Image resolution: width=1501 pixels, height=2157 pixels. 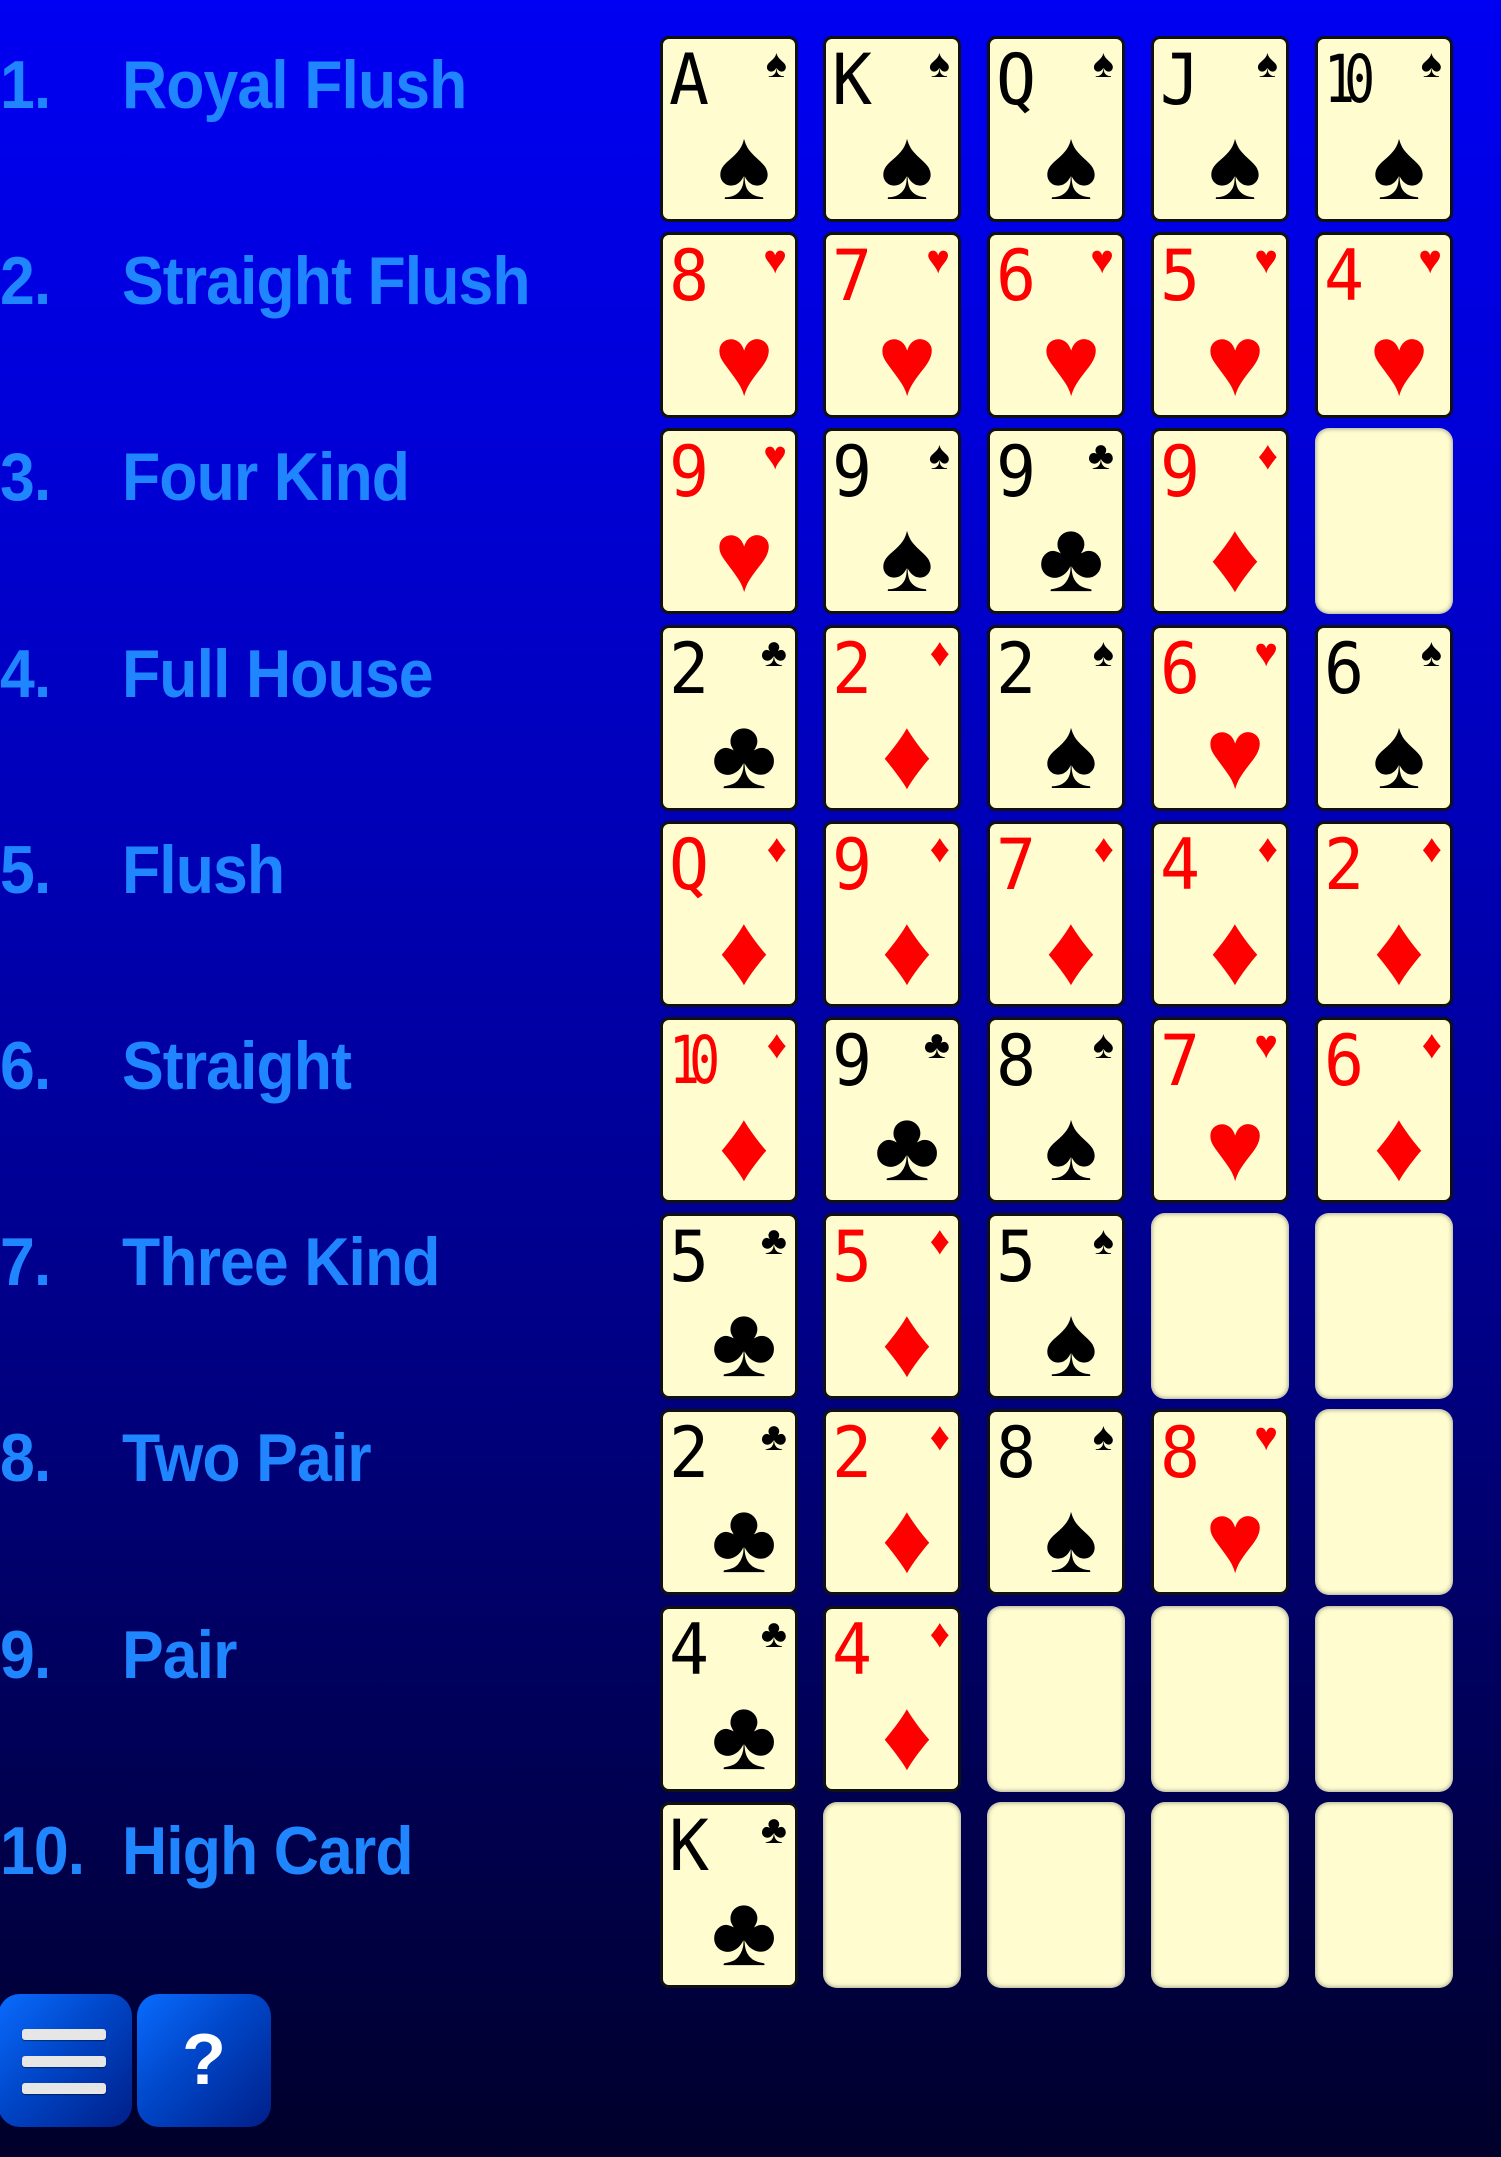 I want to click on hand-rank-label: 4. Full House, so click(x=320, y=695).